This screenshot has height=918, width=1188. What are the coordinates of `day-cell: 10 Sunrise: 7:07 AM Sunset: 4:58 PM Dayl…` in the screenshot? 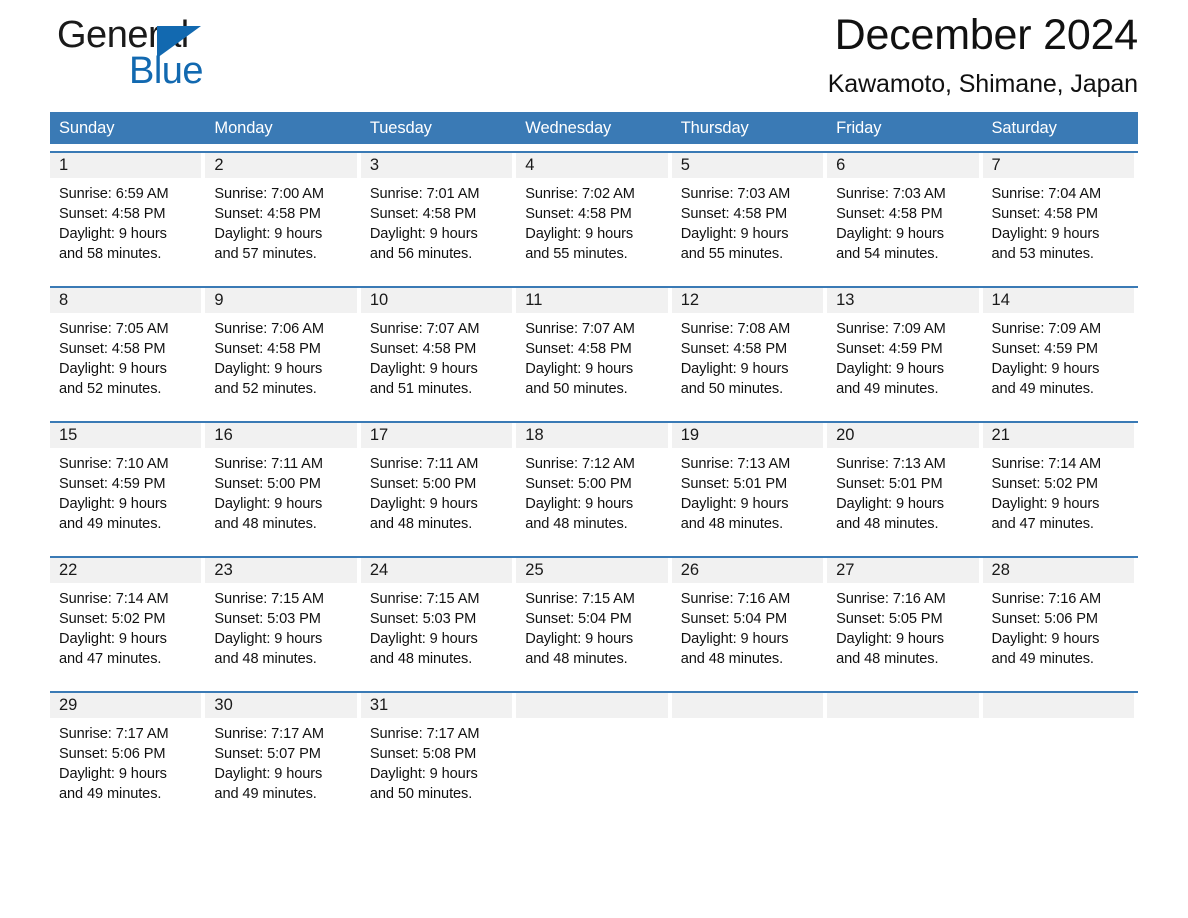 It's located at (438, 351).